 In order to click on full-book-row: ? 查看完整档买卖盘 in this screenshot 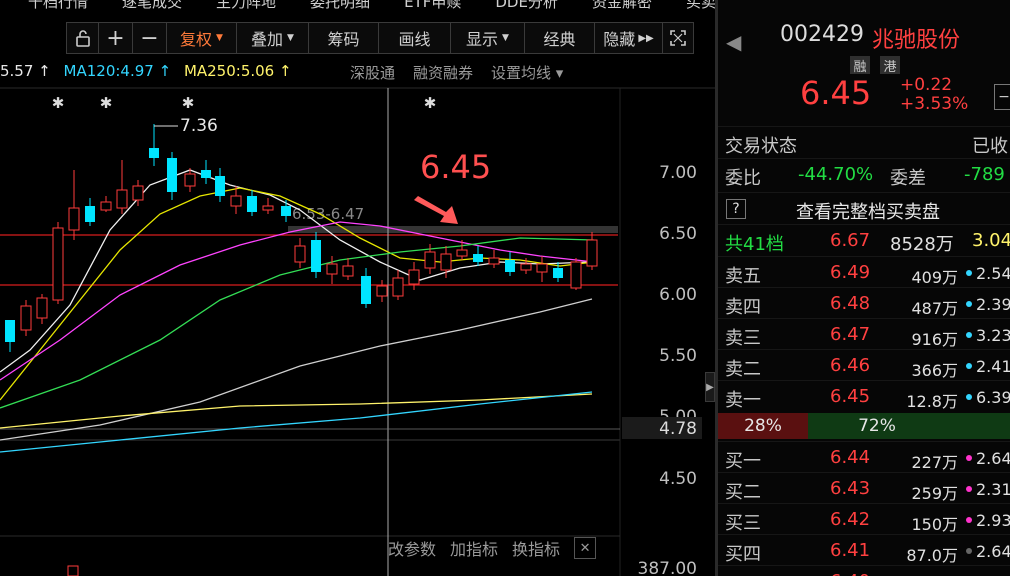, I will do `click(864, 207)`.